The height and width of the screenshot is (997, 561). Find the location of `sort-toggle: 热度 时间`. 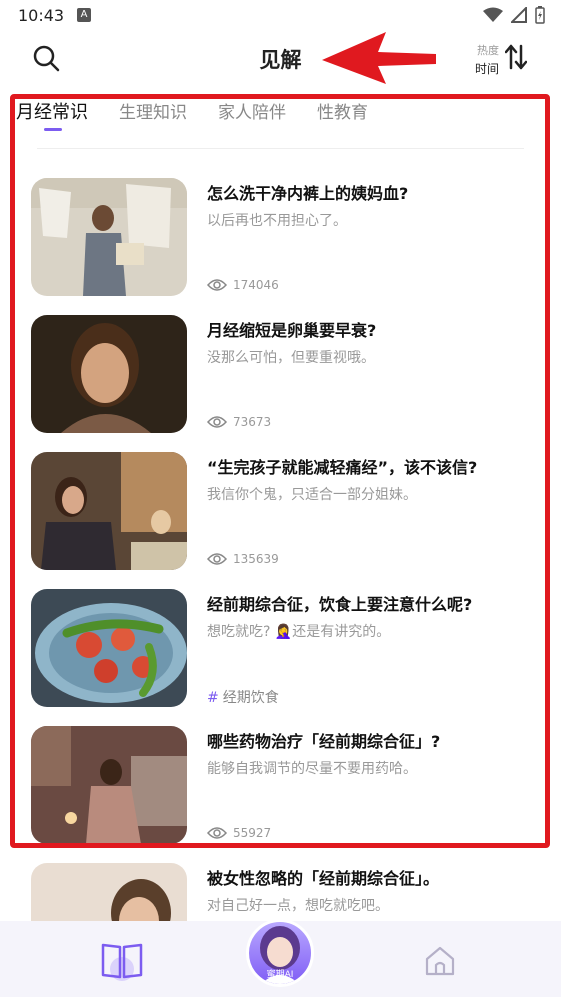

sort-toggle: 热度 时间 is located at coordinates (497, 60).